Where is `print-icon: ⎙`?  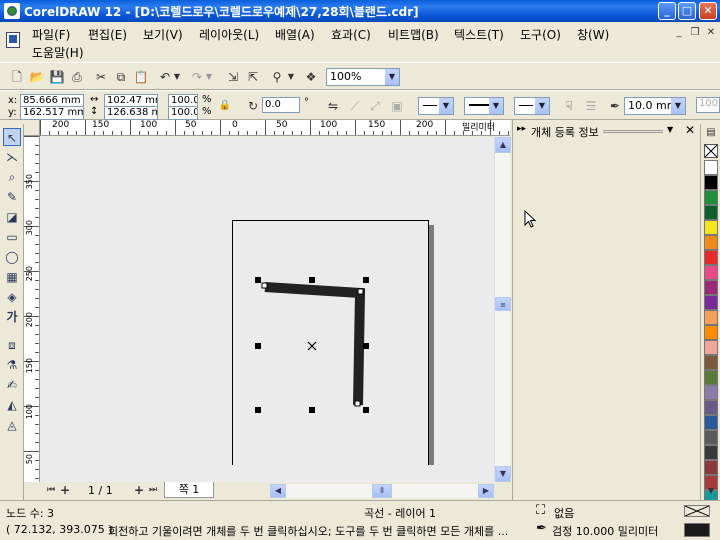
print-icon: ⎙ is located at coordinates (77, 77).